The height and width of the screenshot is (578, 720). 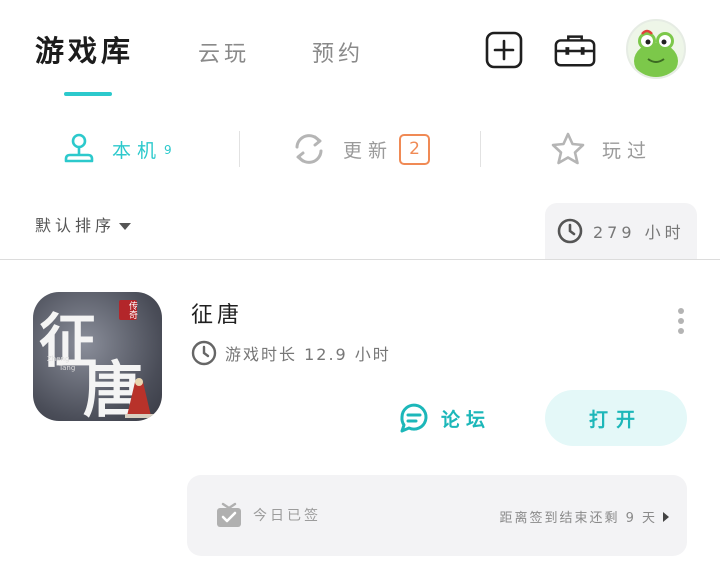 What do you see at coordinates (616, 418) in the screenshot?
I see `open-game-button: 打开` at bounding box center [616, 418].